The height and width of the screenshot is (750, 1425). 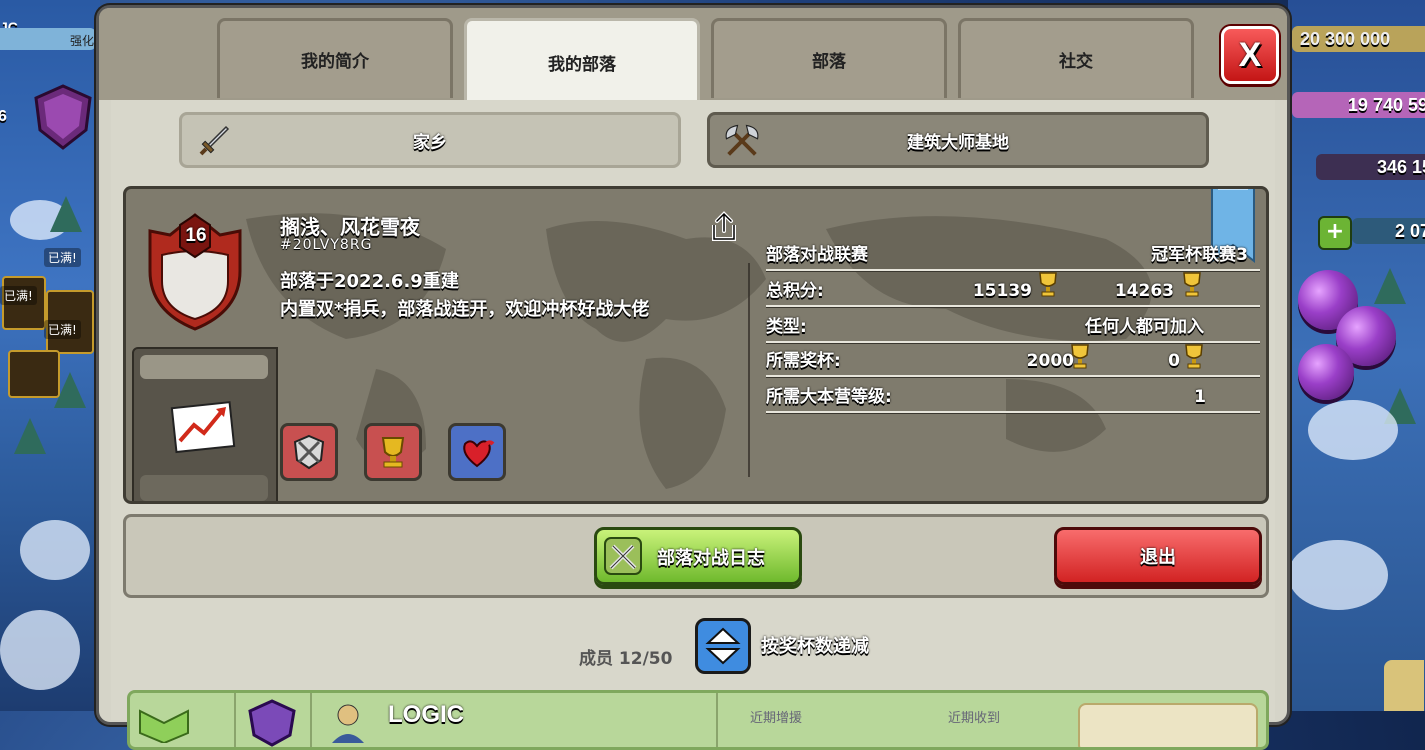 I want to click on close-icon: X, so click(x=1250, y=55).